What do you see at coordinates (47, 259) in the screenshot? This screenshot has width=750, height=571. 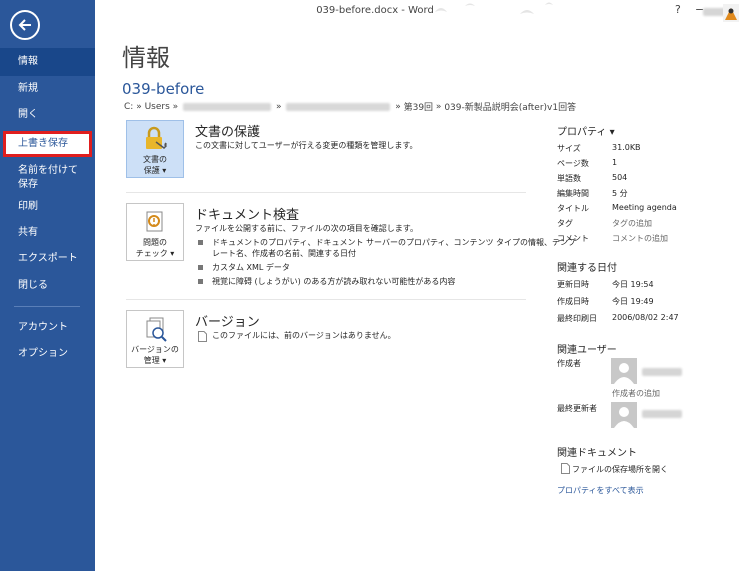 I see `sidebar-item-export: エクスポート` at bounding box center [47, 259].